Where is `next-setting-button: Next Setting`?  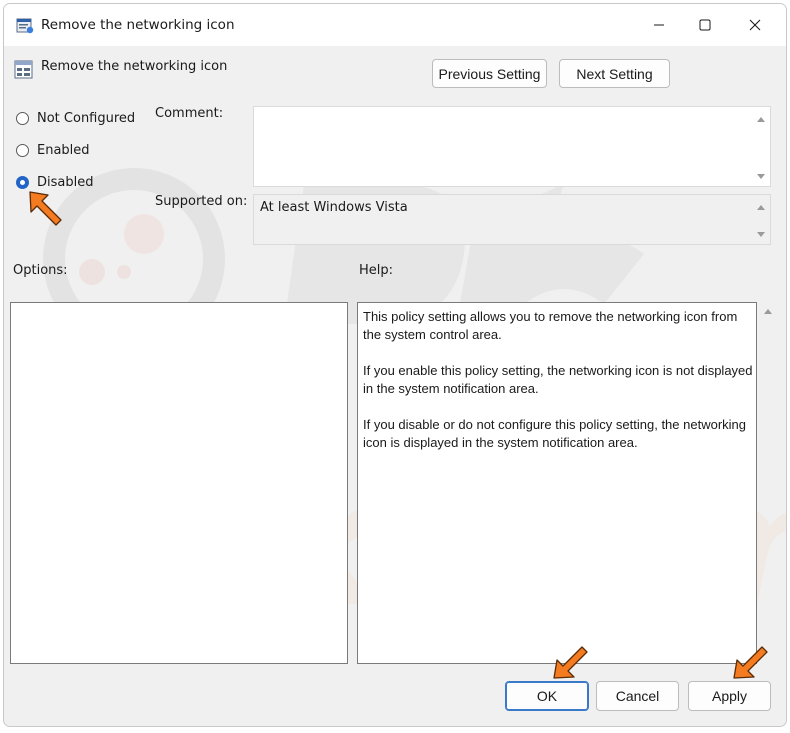
next-setting-button: Next Setting is located at coordinates (614, 73).